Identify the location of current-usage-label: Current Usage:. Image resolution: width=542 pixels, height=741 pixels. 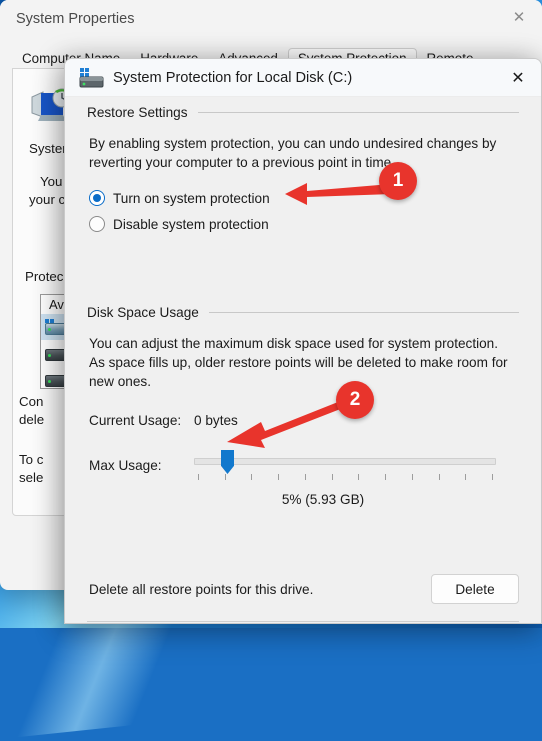
(135, 420).